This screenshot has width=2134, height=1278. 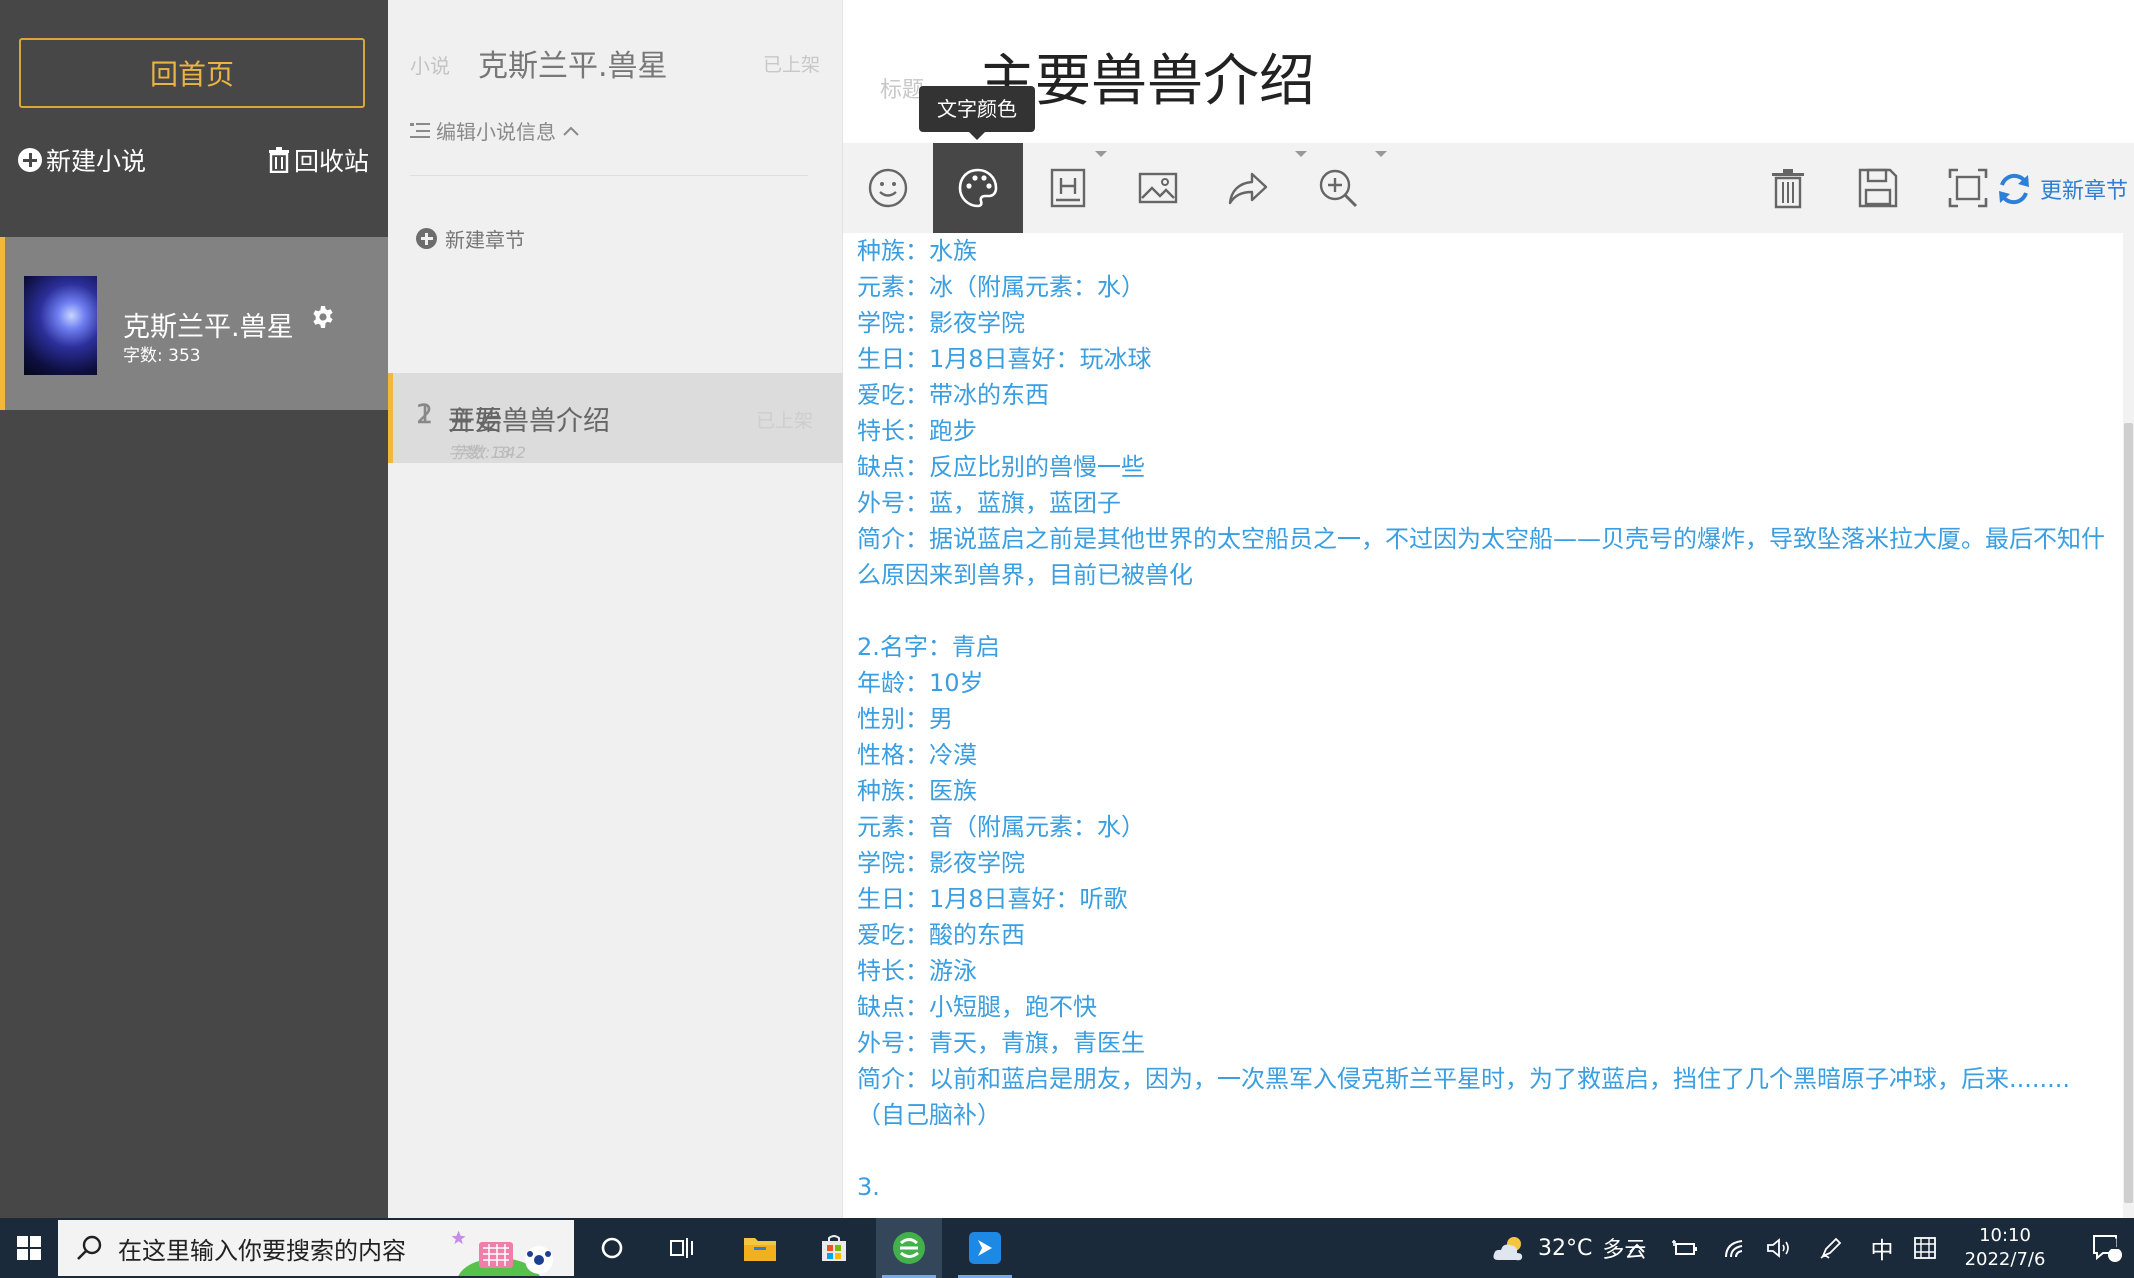 I want to click on battery-icon, so click(x=1684, y=1247).